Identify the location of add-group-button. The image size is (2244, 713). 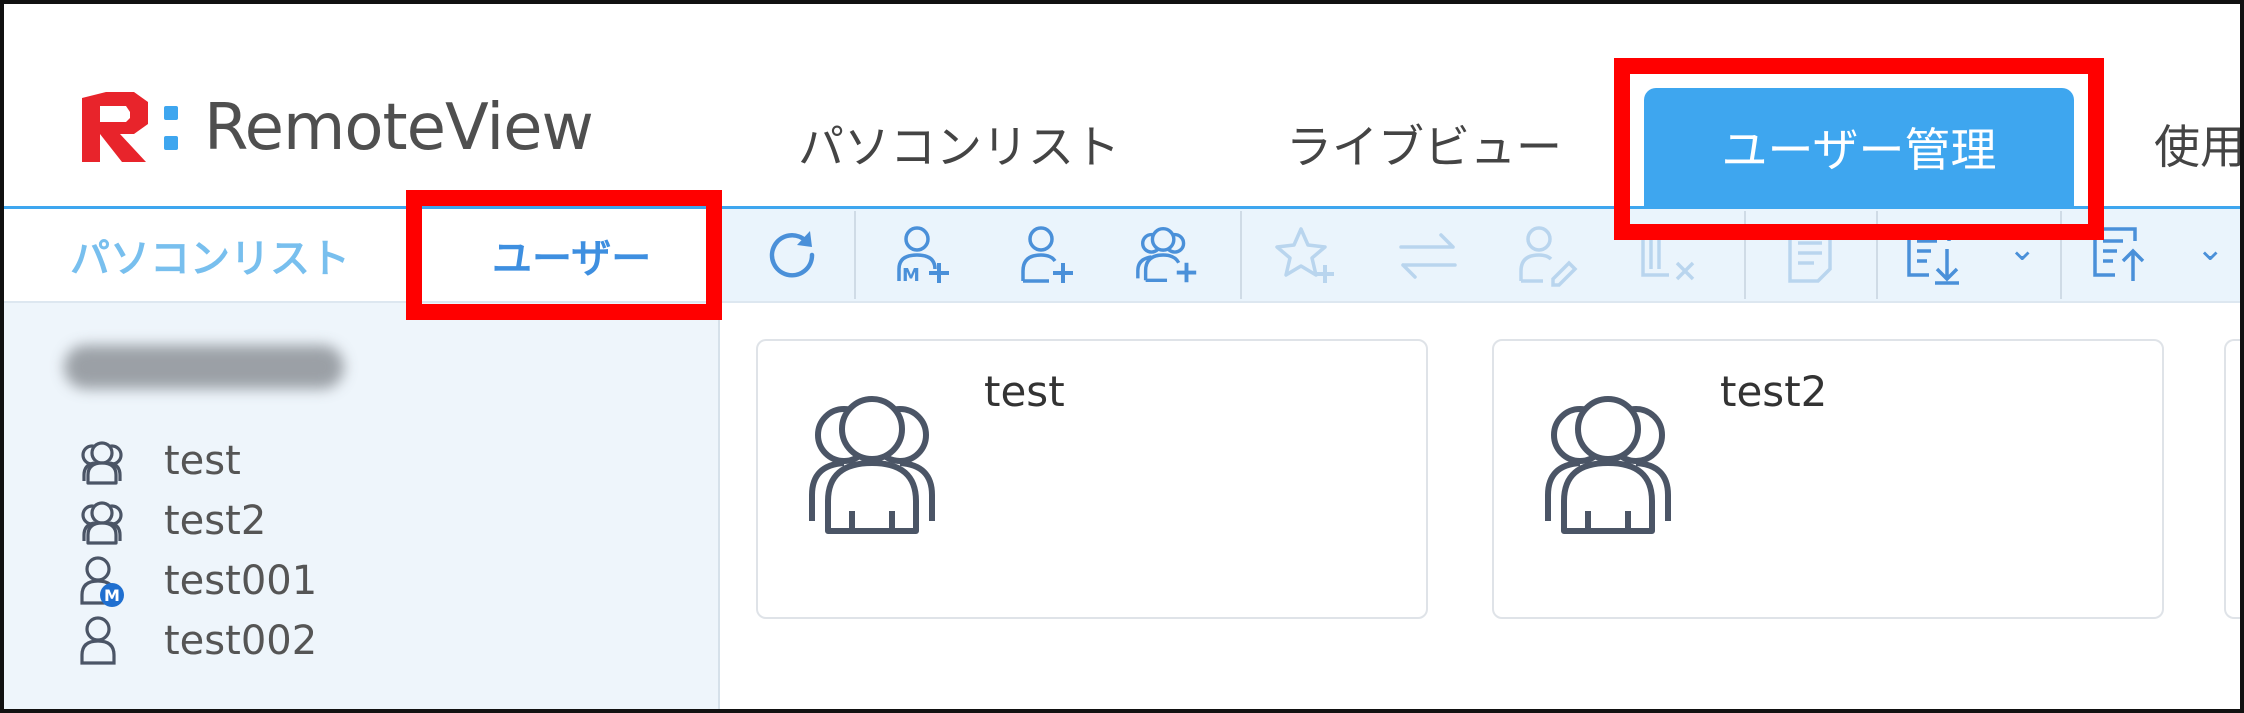
(1168, 255).